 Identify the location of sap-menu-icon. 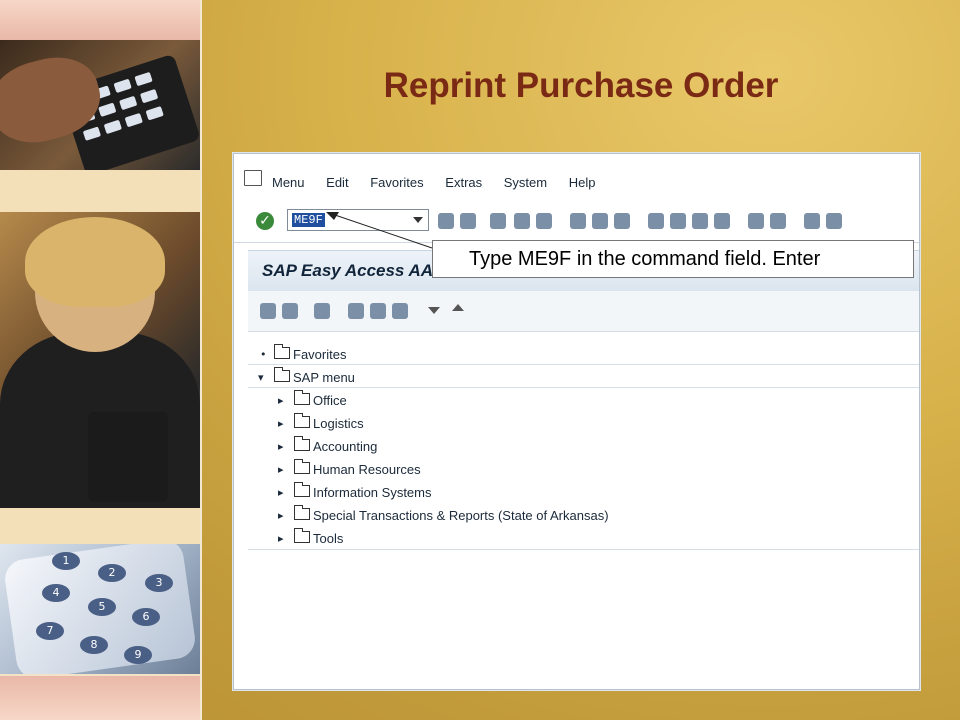
(290, 311).